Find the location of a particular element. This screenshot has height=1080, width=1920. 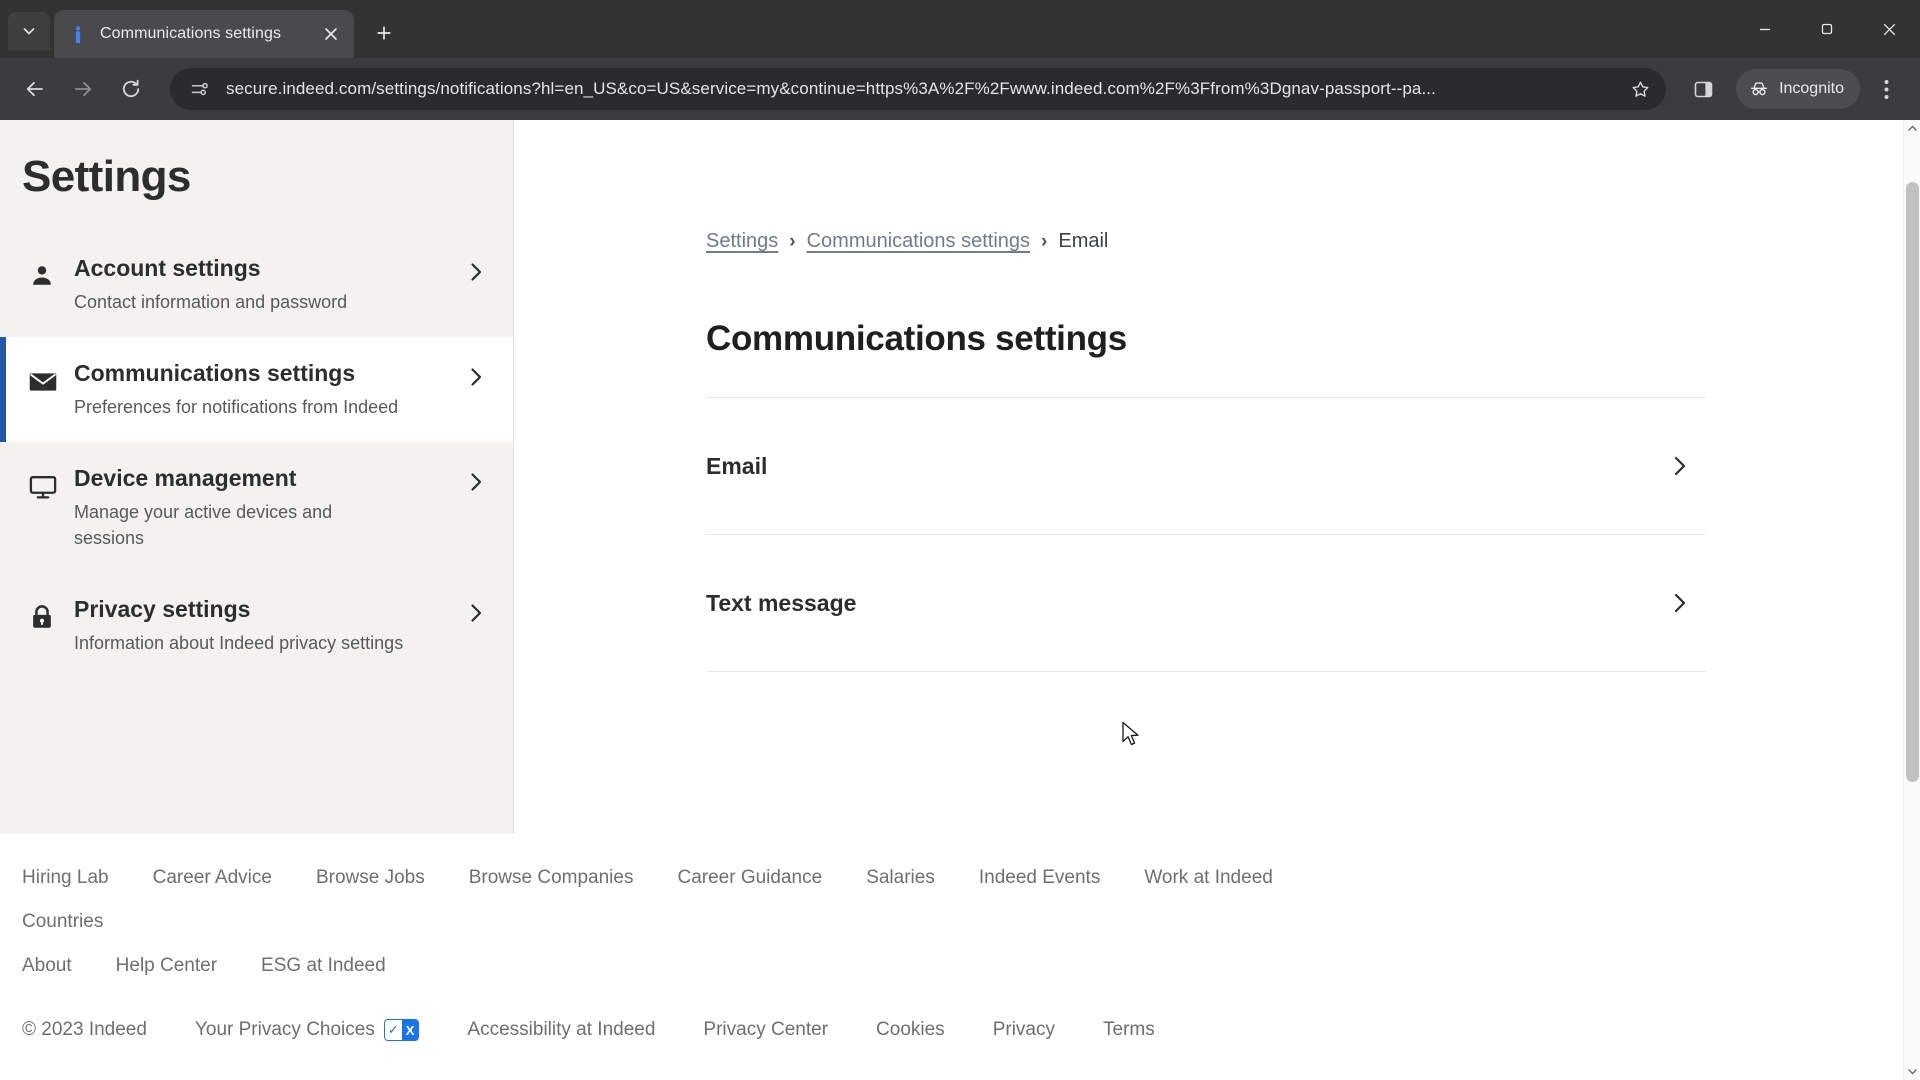

incognito-icon is located at coordinates (1759, 89).